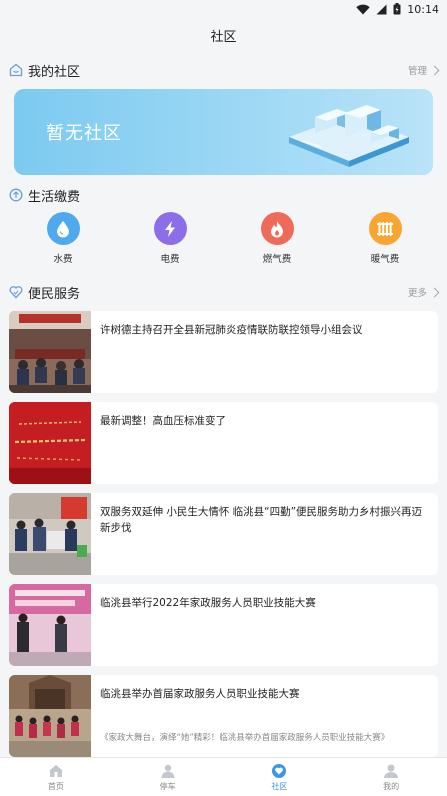 The height and width of the screenshot is (796, 447). I want to click on news-title: 临洮县举办首届家政服务人员职业技能大赛, so click(200, 694).